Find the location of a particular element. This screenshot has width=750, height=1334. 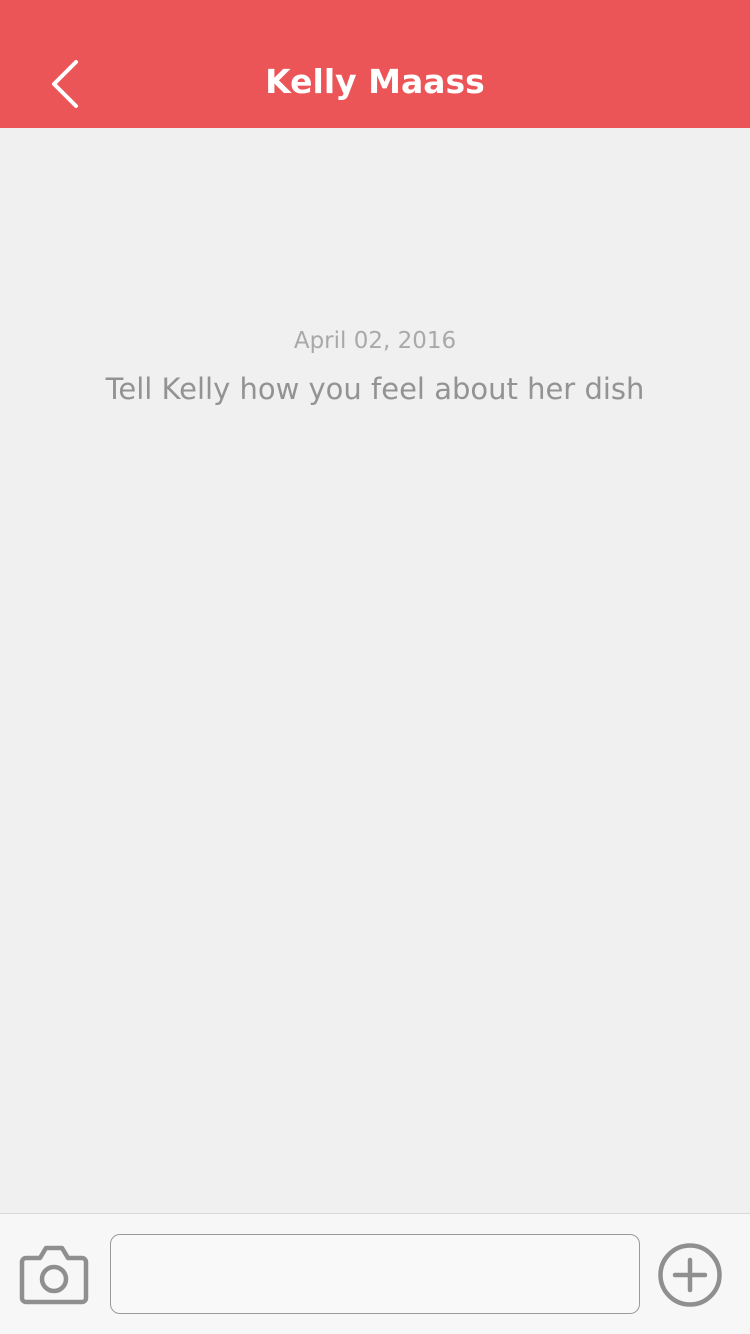

camera-button is located at coordinates (54, 1275).